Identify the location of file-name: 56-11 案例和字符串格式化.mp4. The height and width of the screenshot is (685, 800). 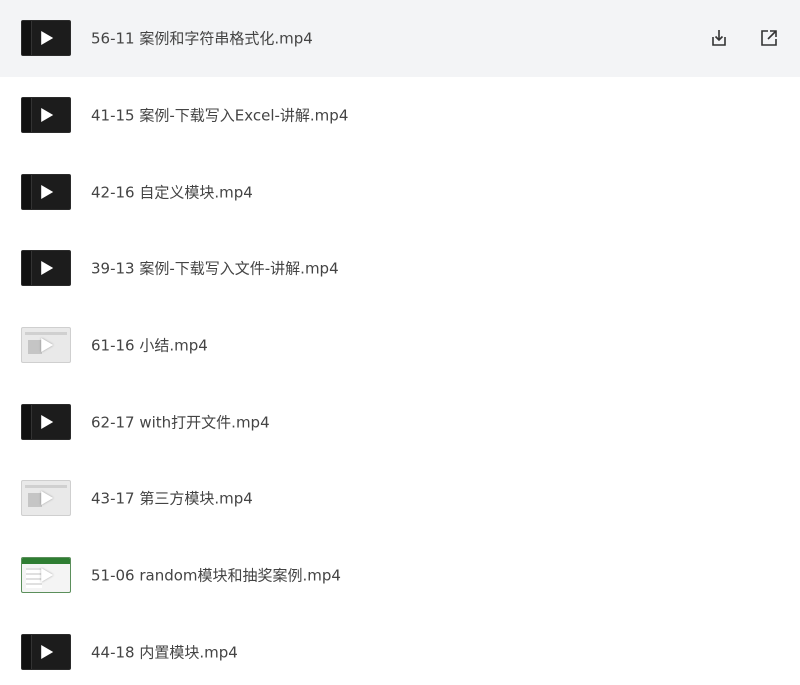
(202, 38).